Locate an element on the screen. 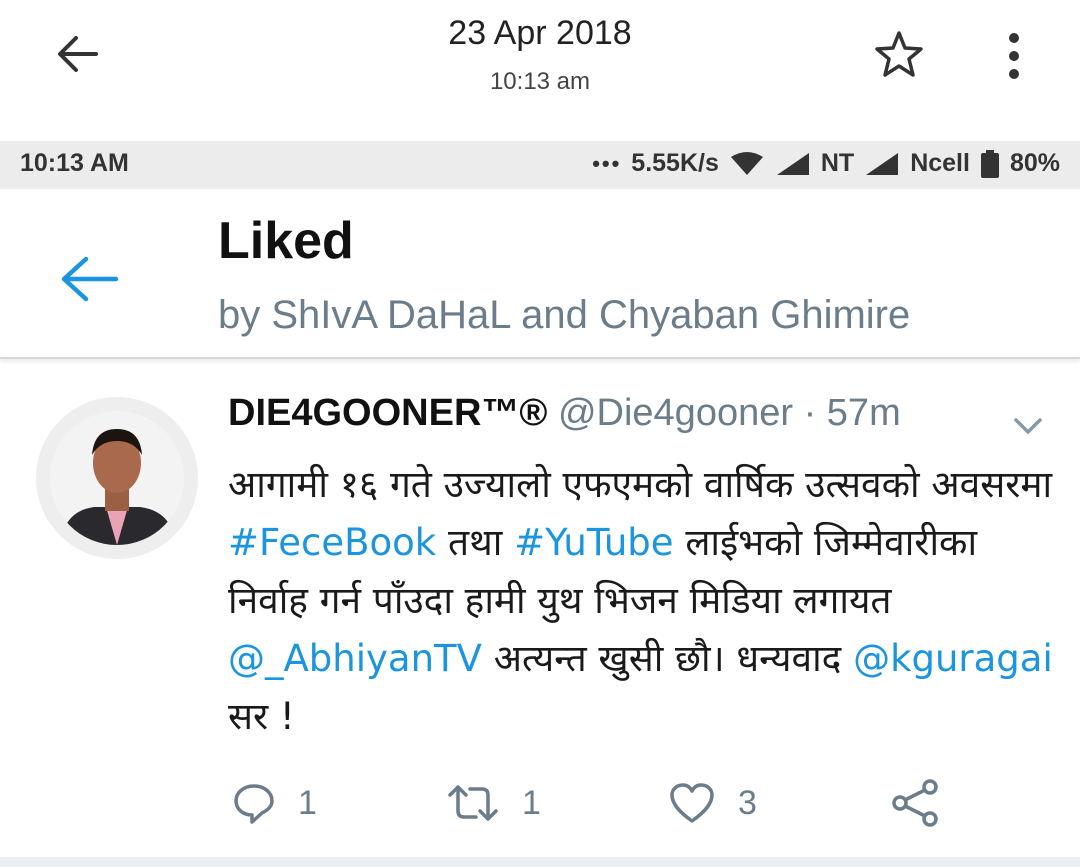 Image resolution: width=1080 pixels, height=867 pixels. star-icon is located at coordinates (899, 55).